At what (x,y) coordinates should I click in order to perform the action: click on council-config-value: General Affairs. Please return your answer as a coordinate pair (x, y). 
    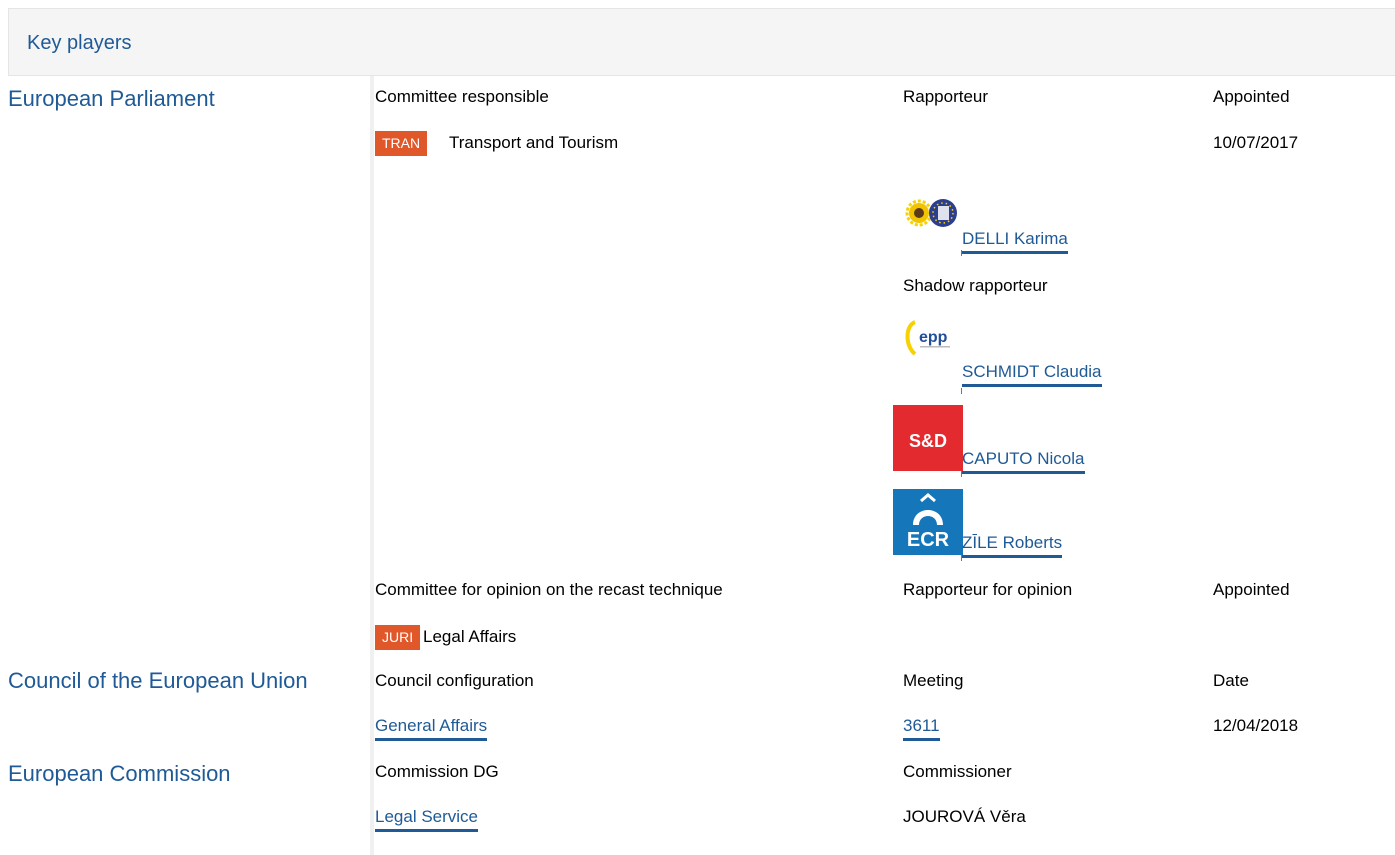
    Looking at the image, I should click on (431, 728).